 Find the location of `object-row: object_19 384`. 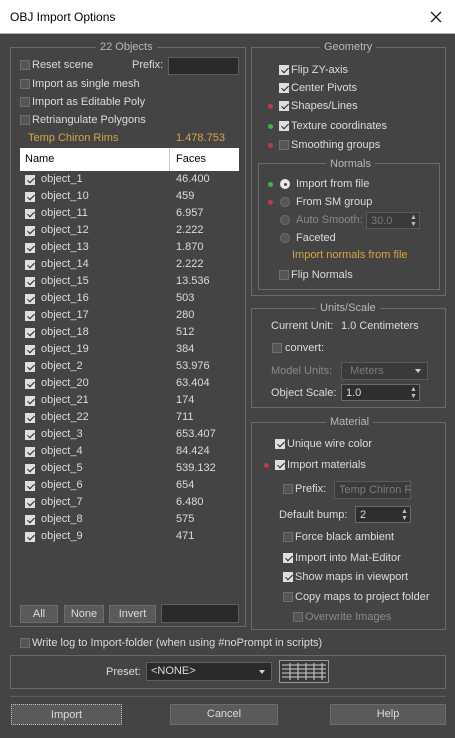

object-row: object_19 384 is located at coordinates (129, 350).